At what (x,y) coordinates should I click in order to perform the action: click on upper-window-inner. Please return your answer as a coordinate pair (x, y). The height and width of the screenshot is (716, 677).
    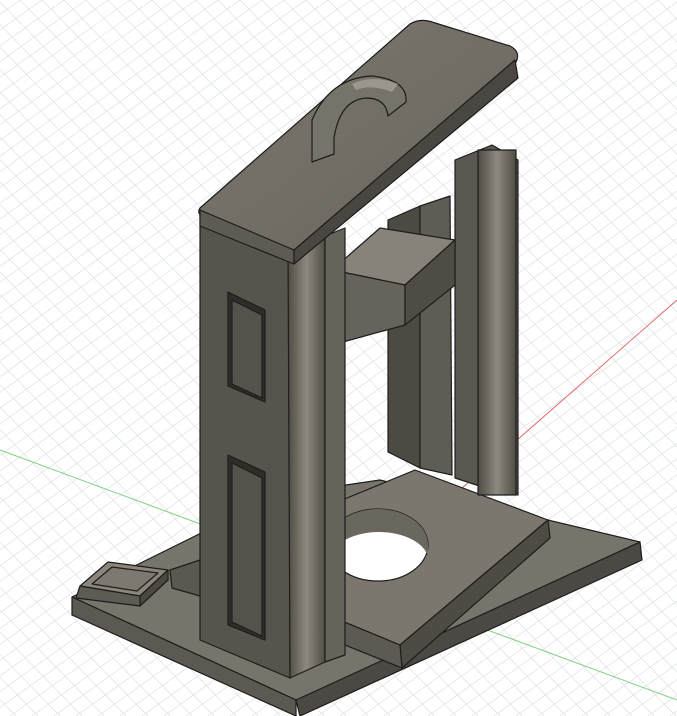
    Looking at the image, I should click on (247, 349).